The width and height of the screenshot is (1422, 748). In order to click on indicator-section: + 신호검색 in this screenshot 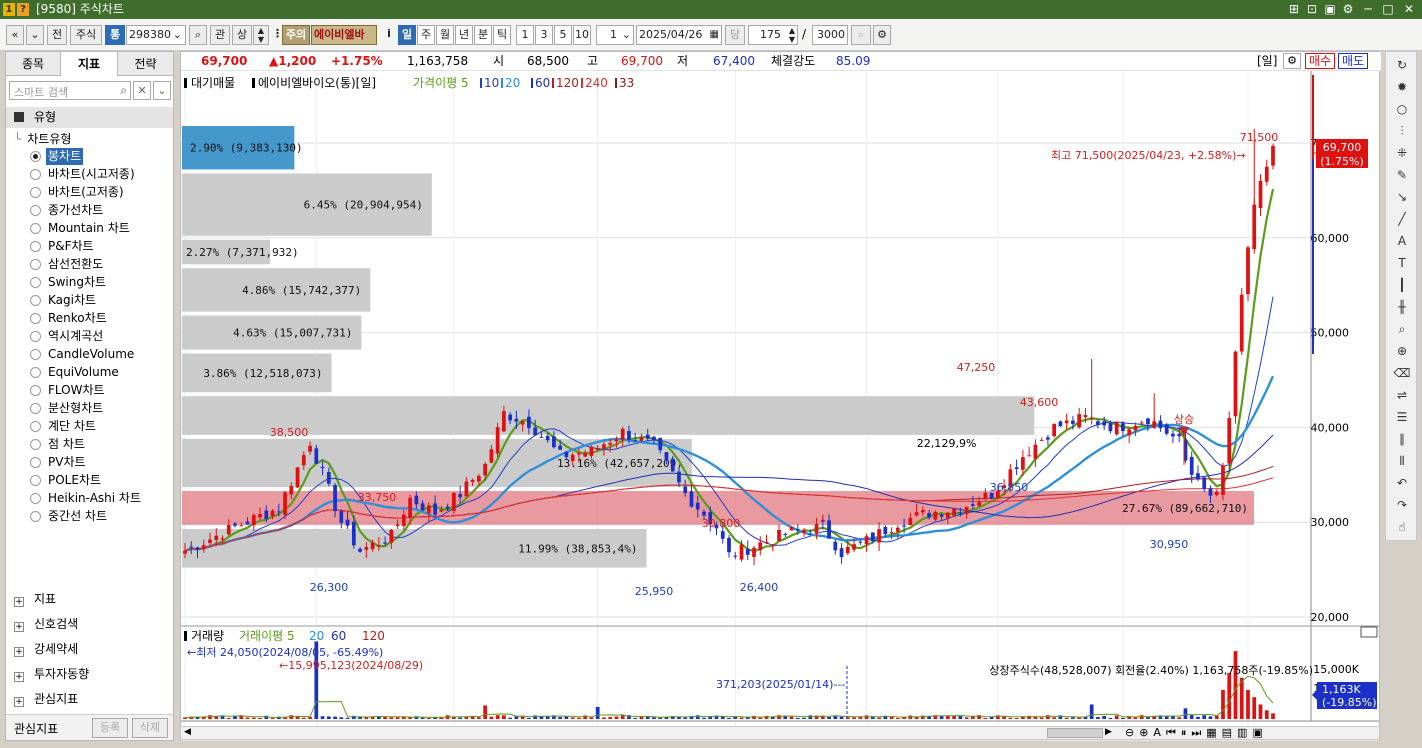, I will do `click(46, 624)`.